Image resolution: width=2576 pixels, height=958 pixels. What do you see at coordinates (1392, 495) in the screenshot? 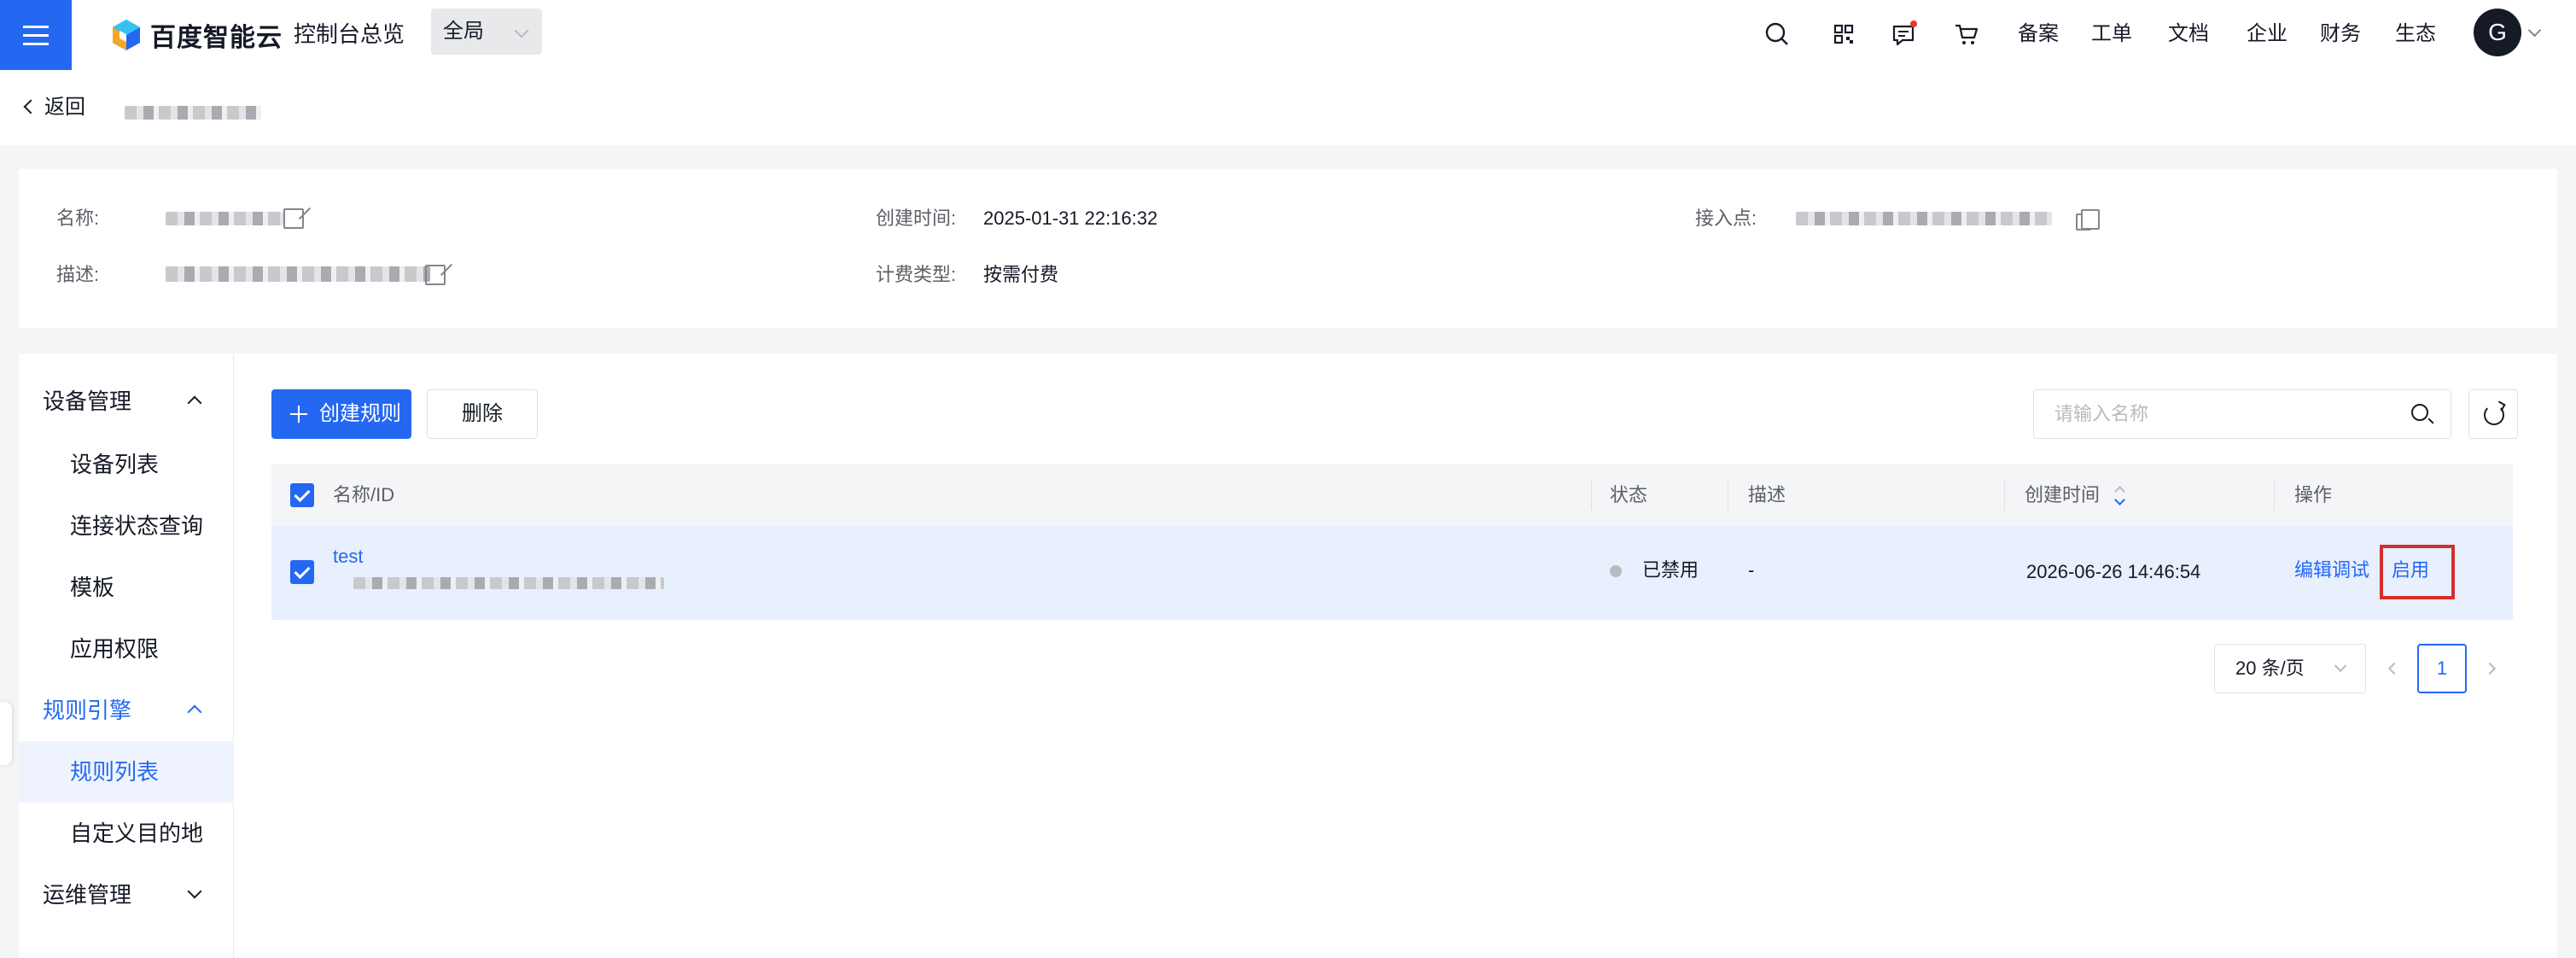
I see `table-header: 名称/ID 状态 描述 创建时间 操作` at bounding box center [1392, 495].